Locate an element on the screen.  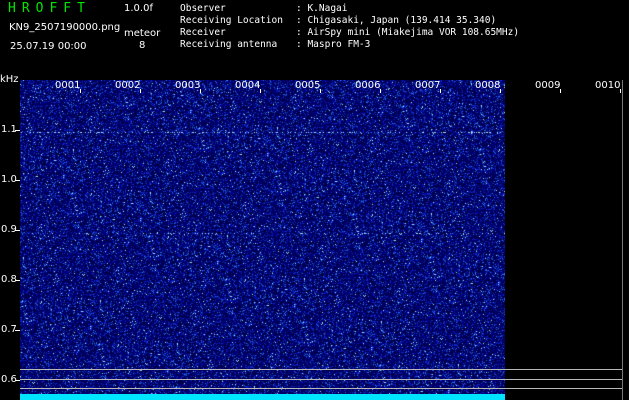
observer-value: : K.Nagai is located at coordinates (322, 8).